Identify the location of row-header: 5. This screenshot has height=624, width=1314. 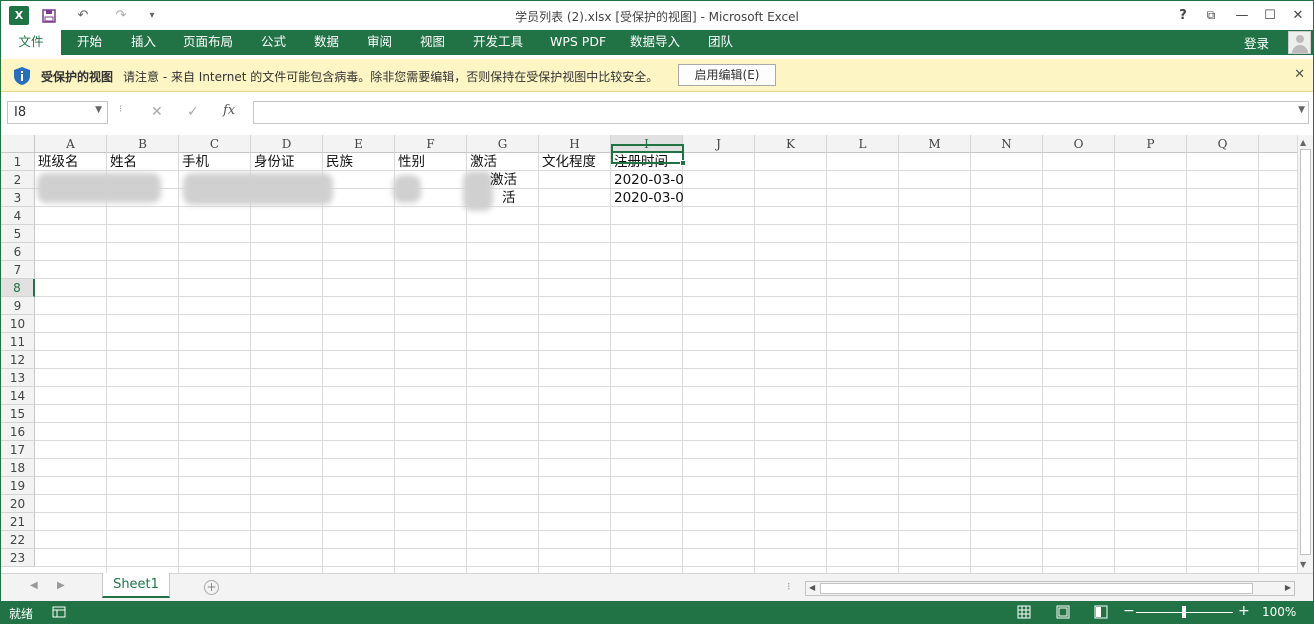
(18, 234).